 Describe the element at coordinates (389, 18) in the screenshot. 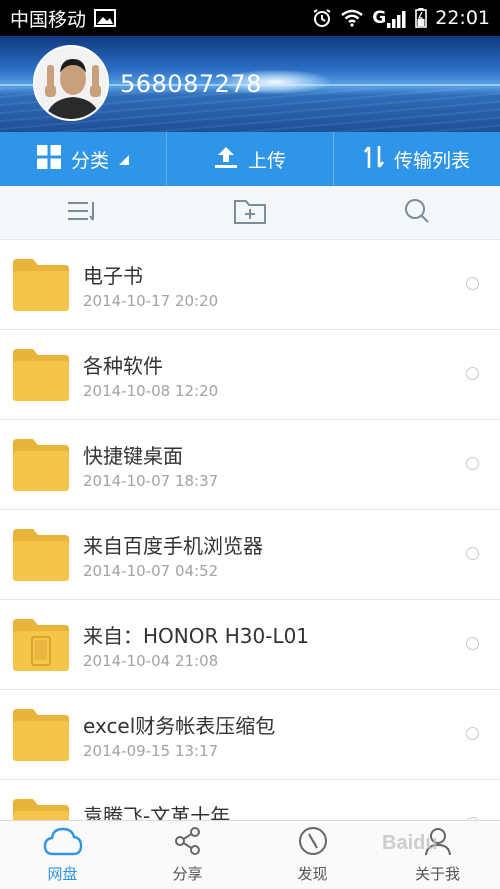

I see `signal-icon: G` at that location.